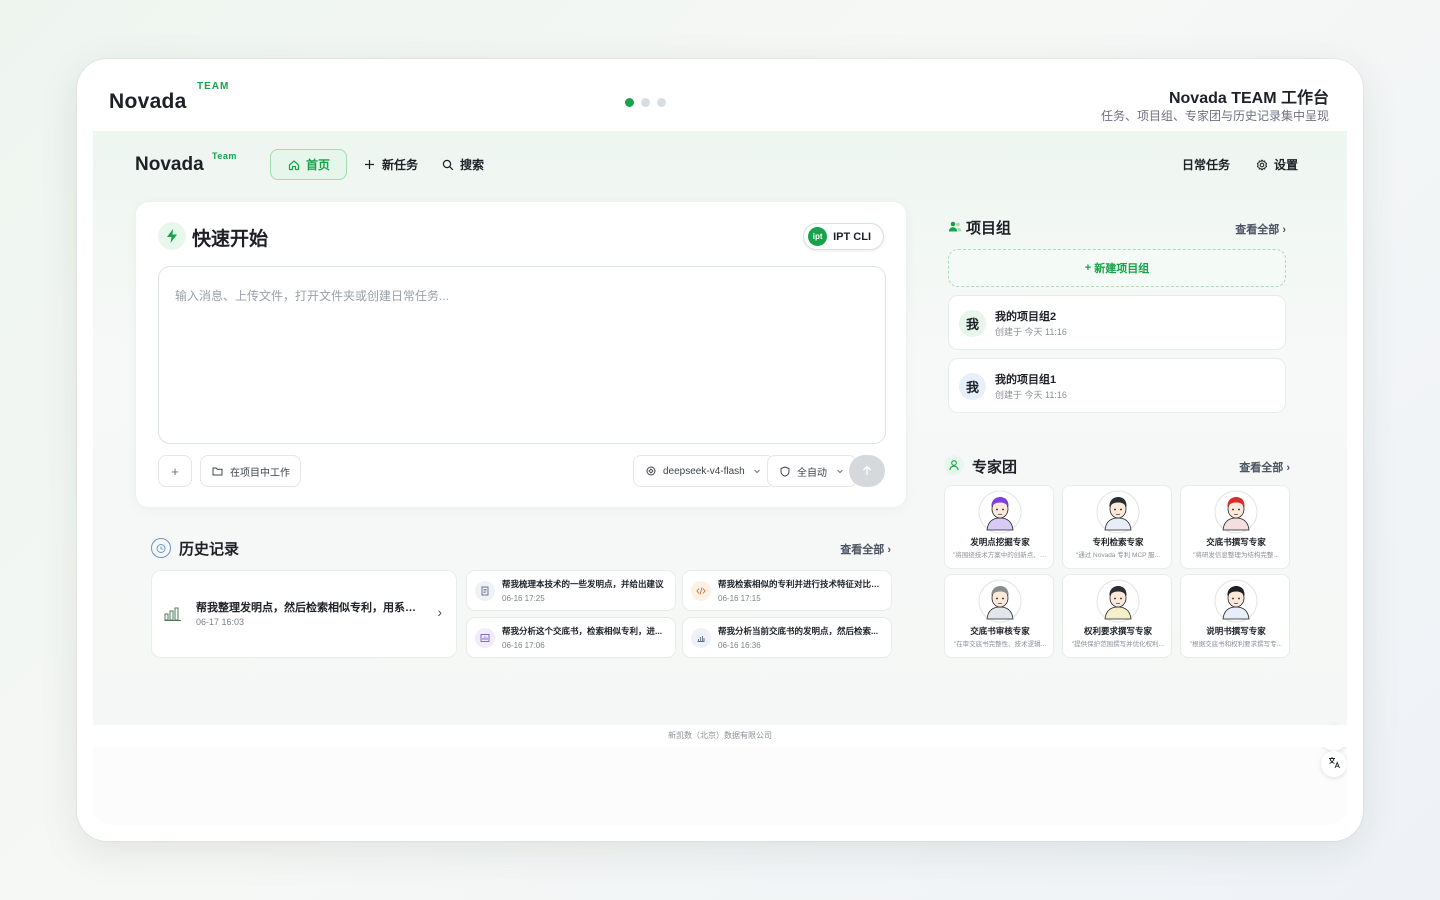  I want to click on new-project-group-button: + 新建项目组, so click(1117, 268).